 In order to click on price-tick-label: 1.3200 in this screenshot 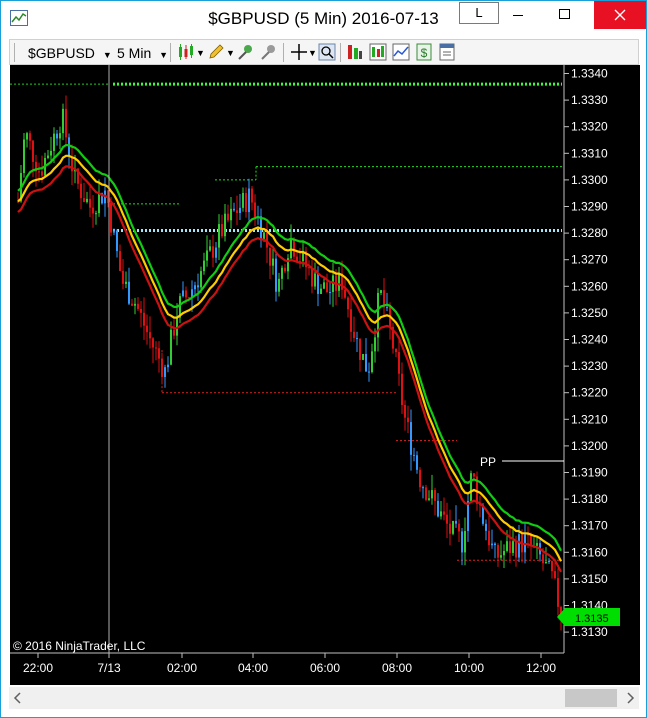, I will do `click(589, 446)`.